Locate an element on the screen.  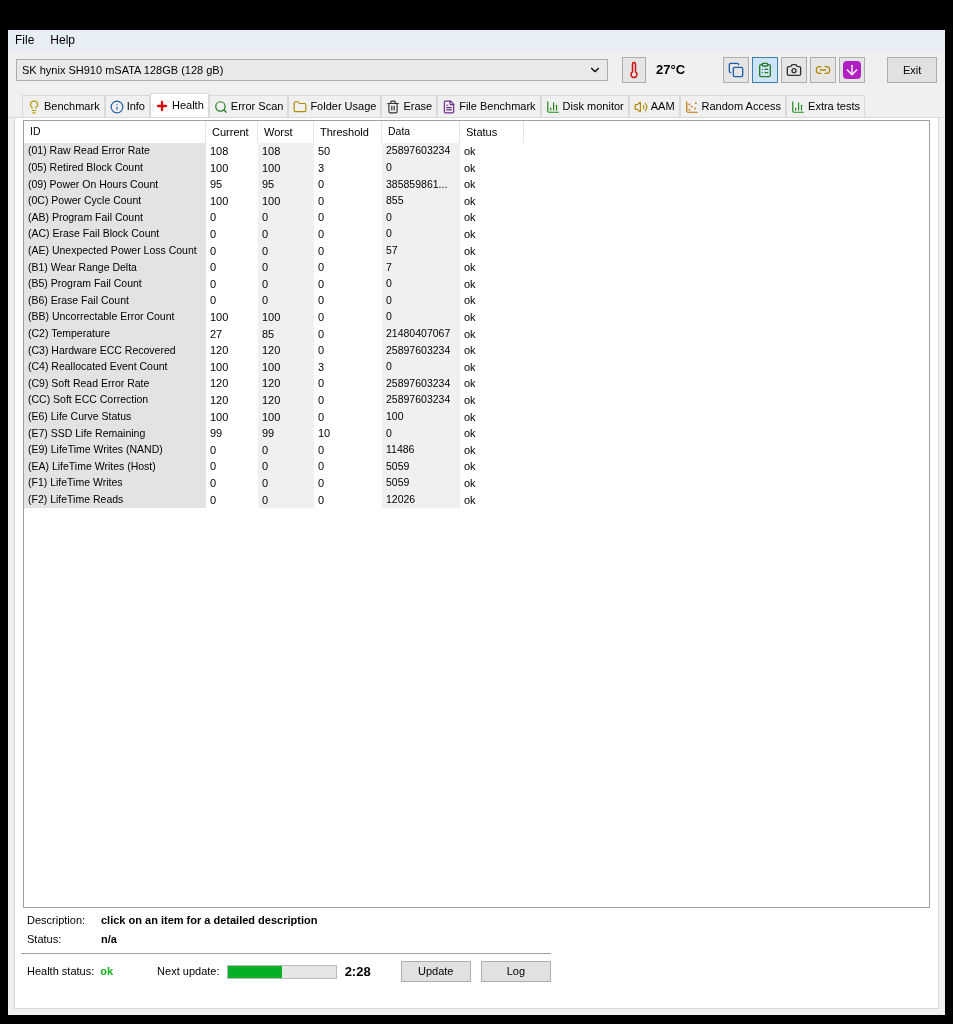
temperature-reading: 27°C is located at coordinates (671, 70).